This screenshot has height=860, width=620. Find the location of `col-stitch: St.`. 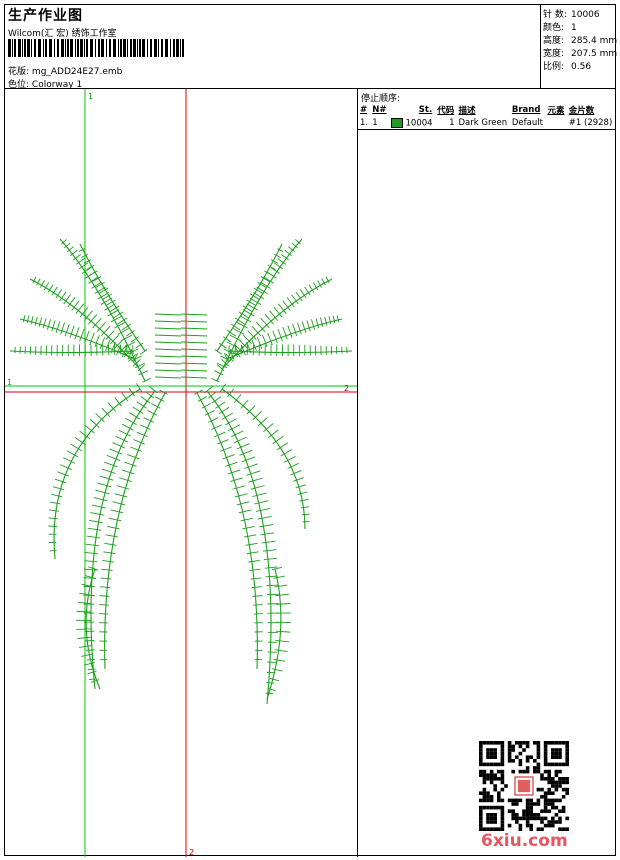

col-stitch: St. is located at coordinates (425, 110).